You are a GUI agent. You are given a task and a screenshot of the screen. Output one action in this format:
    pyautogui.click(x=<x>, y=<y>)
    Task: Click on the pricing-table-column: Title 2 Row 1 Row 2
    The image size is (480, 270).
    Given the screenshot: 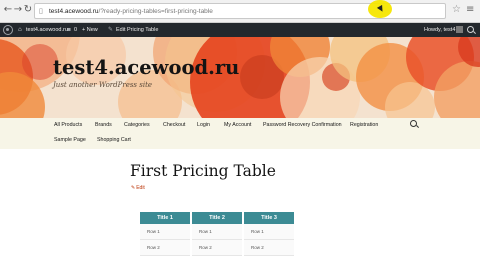 What is the action you would take?
    pyautogui.click(x=217, y=234)
    